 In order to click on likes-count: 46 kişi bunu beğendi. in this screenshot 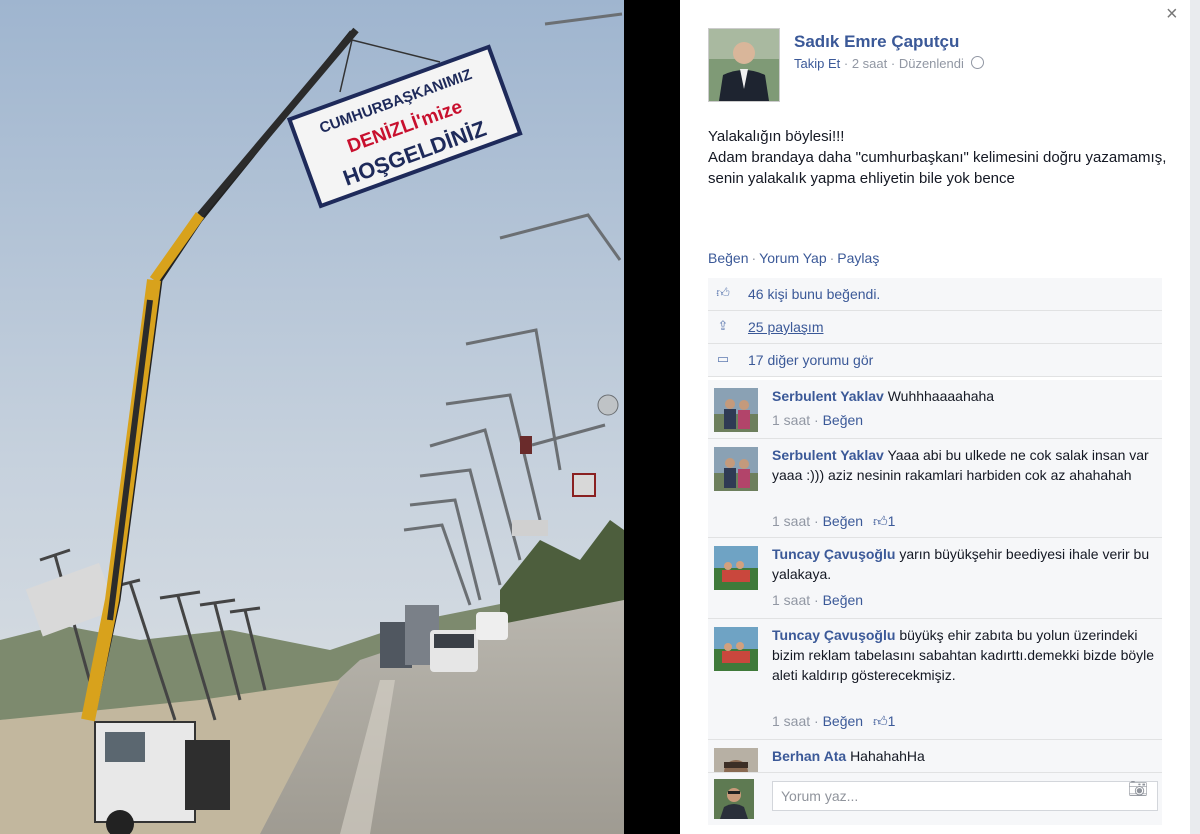, I will do `click(814, 294)`.